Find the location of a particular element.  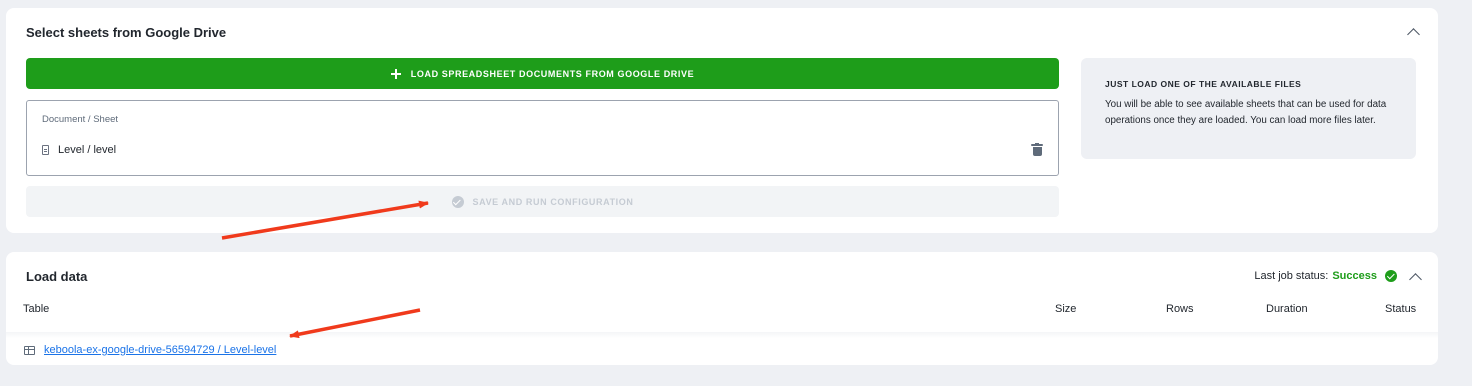

arrow-to-save-button is located at coordinates (325, 220).